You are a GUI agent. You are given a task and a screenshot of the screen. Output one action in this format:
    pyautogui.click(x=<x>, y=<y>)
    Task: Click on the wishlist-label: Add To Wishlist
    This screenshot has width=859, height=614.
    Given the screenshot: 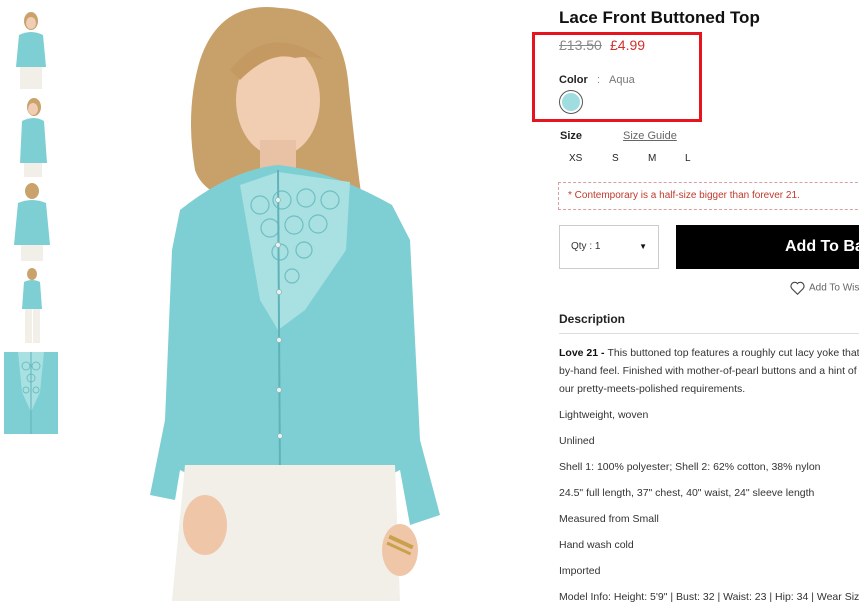 What is the action you would take?
    pyautogui.click(x=834, y=288)
    